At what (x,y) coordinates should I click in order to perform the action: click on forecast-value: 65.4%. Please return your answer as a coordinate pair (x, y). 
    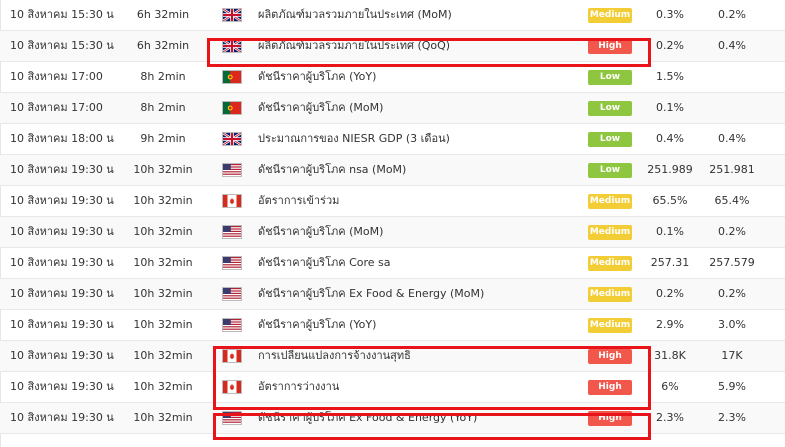
    Looking at the image, I should click on (732, 200).